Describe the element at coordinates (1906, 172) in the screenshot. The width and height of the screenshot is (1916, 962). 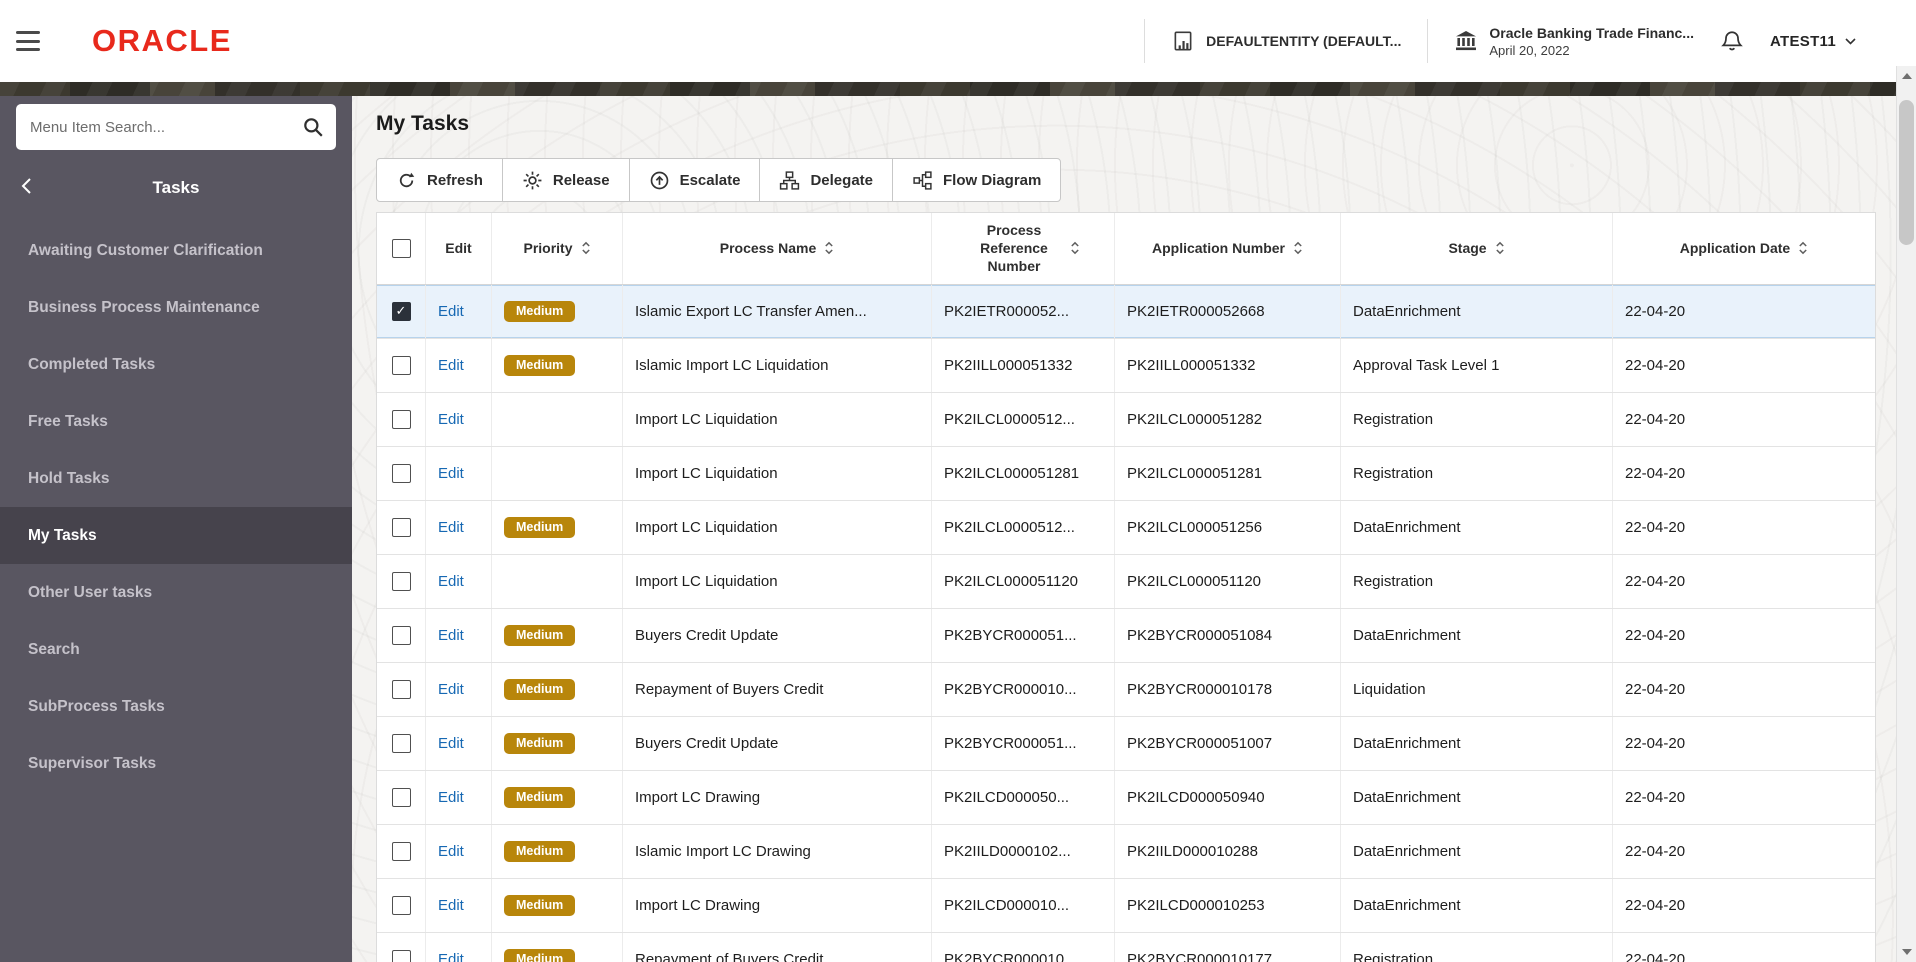
I see `scrollbar-thumb` at that location.